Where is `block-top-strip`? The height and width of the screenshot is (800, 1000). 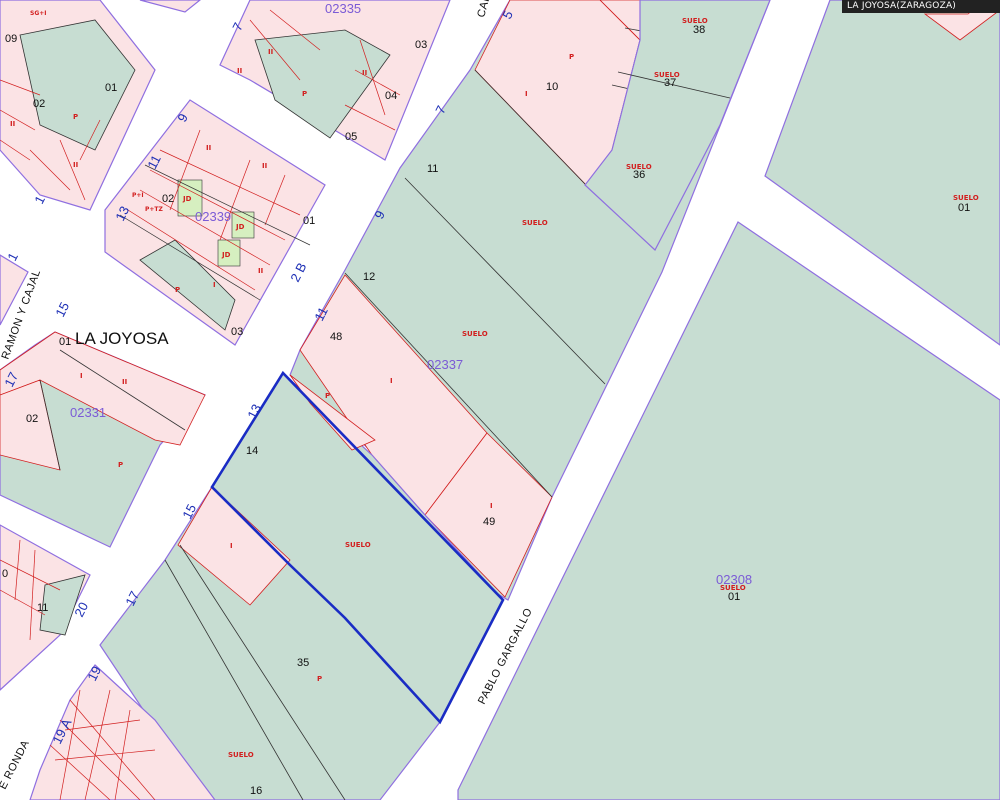 block-top-strip is located at coordinates (170, 6).